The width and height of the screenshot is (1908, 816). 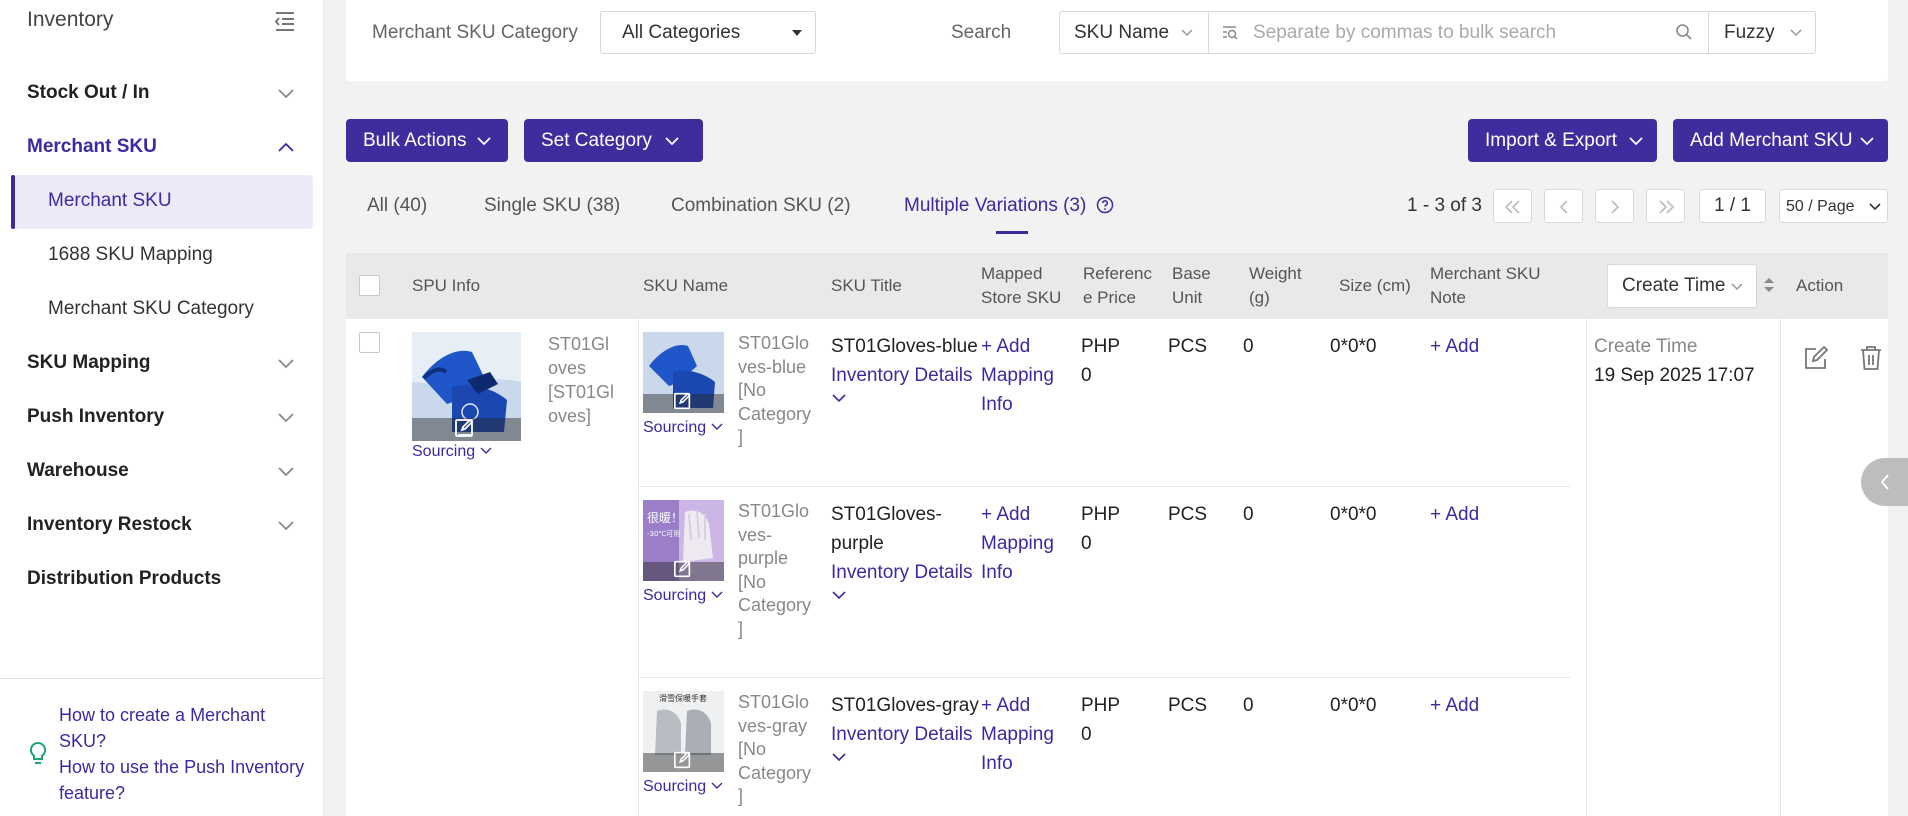 What do you see at coordinates (96, 416) in the screenshot?
I see `nav-group-label: Push Inventory` at bounding box center [96, 416].